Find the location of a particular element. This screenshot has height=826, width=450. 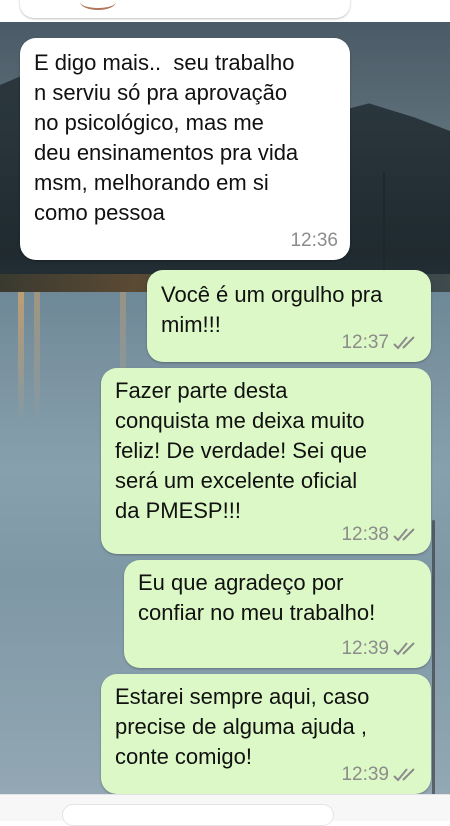

message-meta: 12:36 is located at coordinates (314, 241).